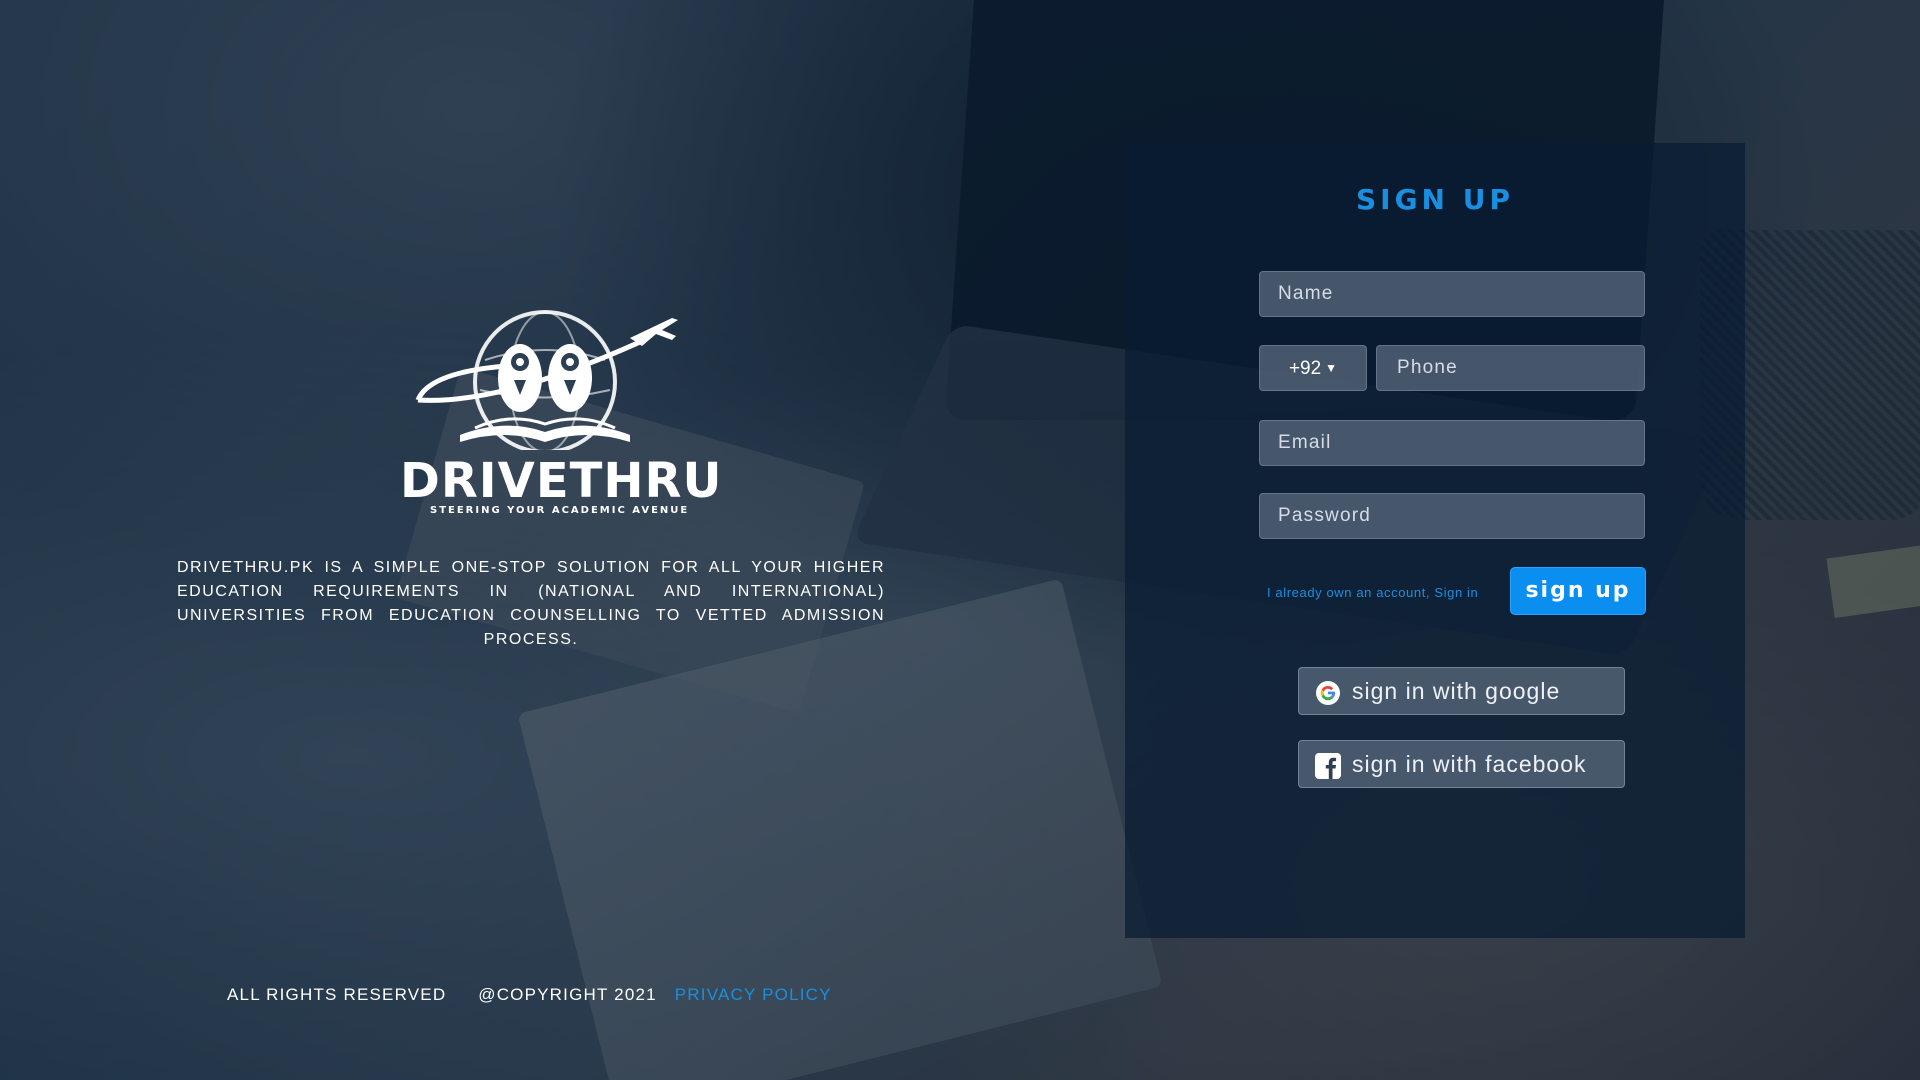  Describe the element at coordinates (1305, 368) in the screenshot. I see `country-code-value: +92` at that location.